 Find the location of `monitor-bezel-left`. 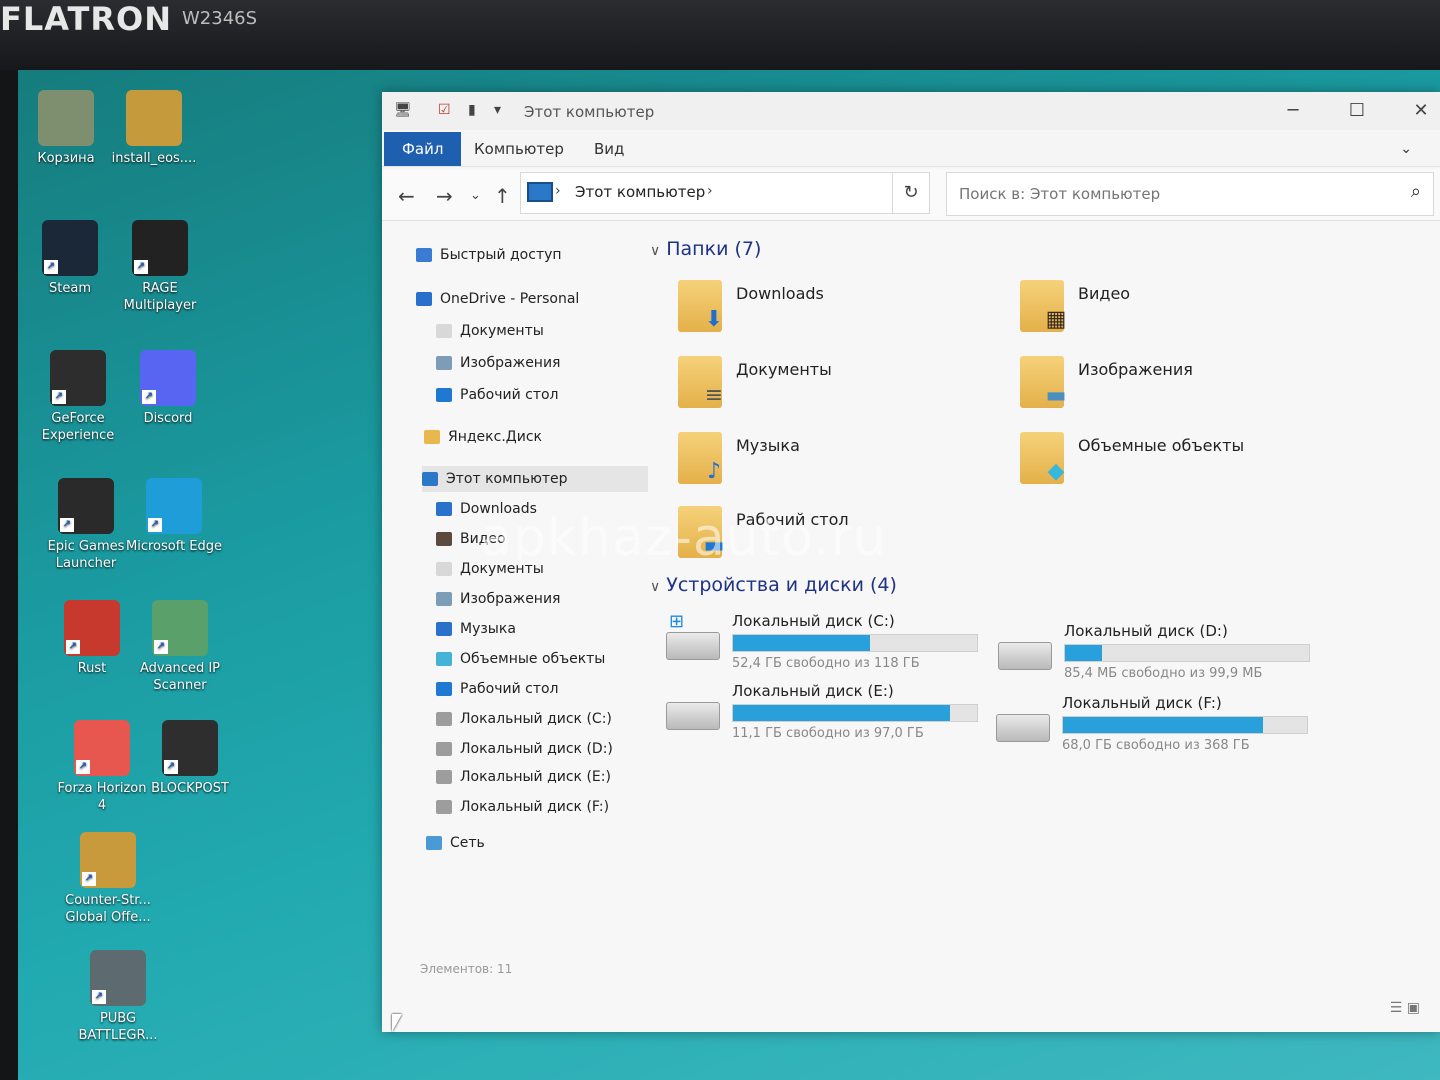

monitor-bezel-left is located at coordinates (9, 575).